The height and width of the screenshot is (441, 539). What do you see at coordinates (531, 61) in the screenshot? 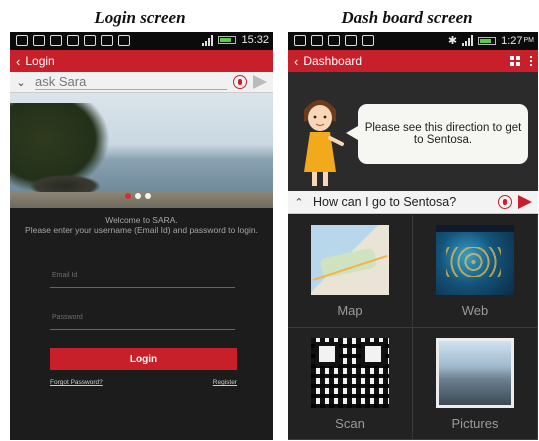
I see `more-options-icon` at bounding box center [531, 61].